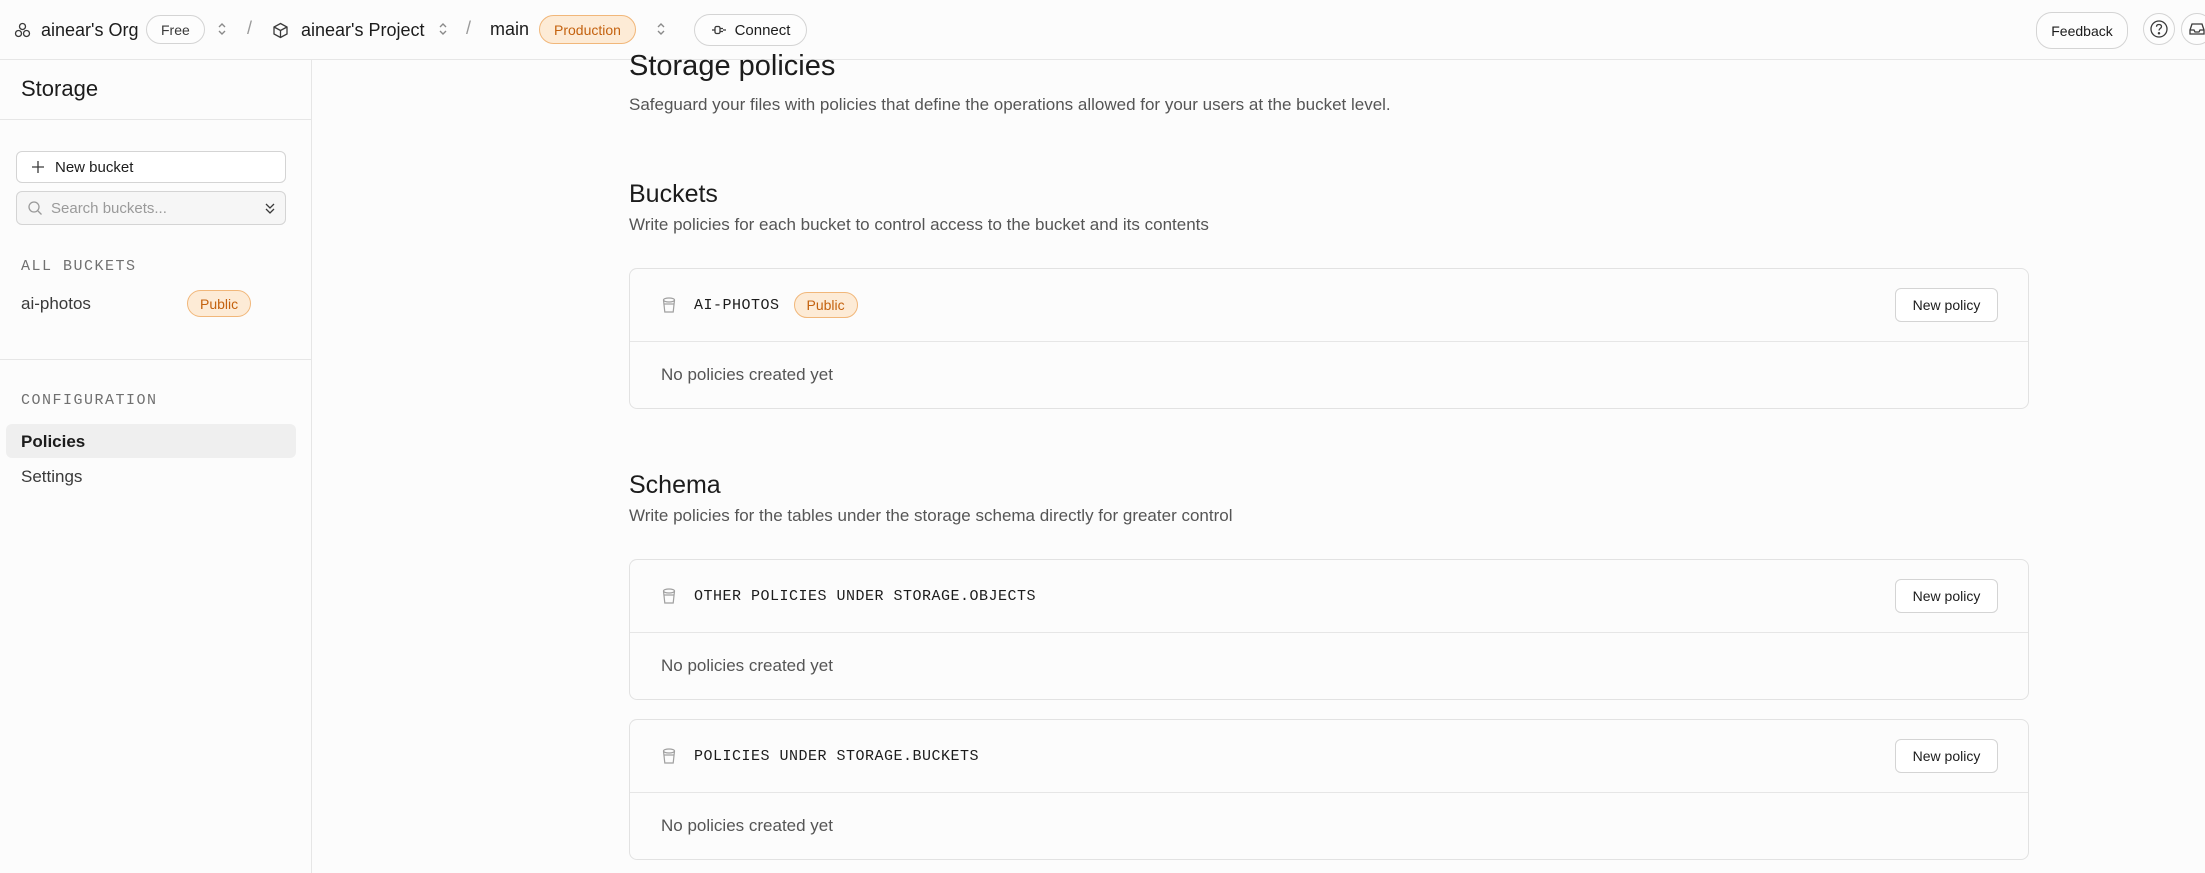 Image resolution: width=2205 pixels, height=873 pixels. I want to click on project-box-icon, so click(280, 30).